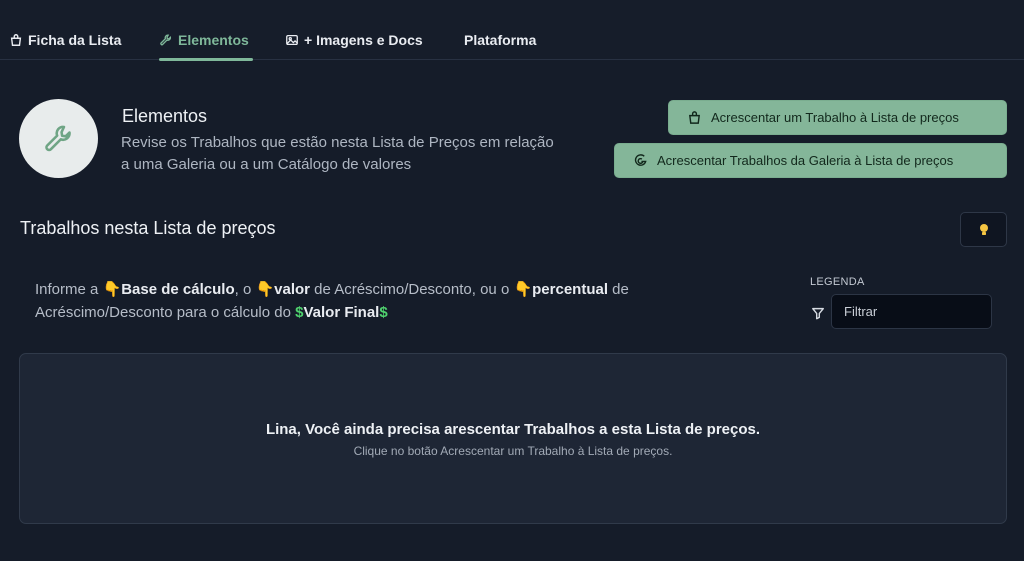  What do you see at coordinates (148, 228) in the screenshot?
I see `section-title: Trabalhos nesta Lista de preços` at bounding box center [148, 228].